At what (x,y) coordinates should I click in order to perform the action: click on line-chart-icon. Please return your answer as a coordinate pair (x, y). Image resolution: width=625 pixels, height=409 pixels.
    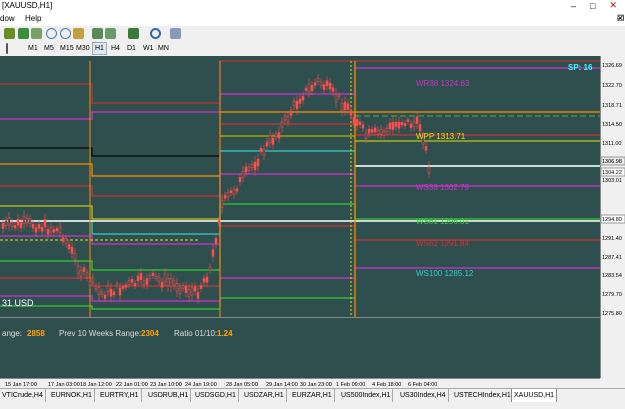
    Looking at the image, I should click on (36, 33).